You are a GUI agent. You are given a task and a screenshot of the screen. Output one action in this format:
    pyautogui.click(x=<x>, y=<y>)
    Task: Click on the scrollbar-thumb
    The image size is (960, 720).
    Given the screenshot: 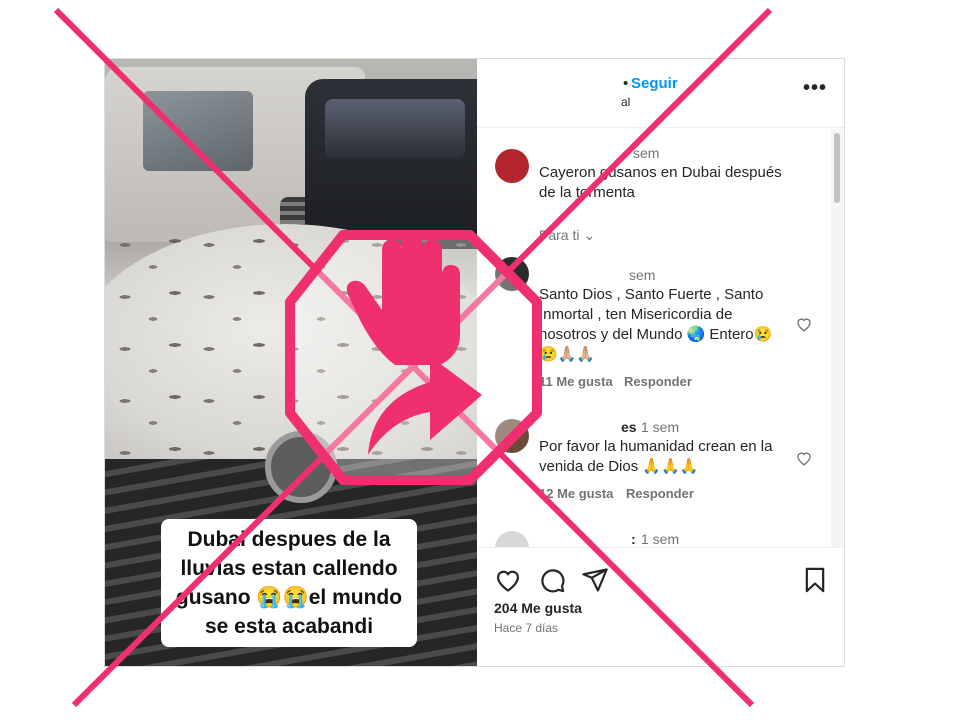 What is the action you would take?
    pyautogui.click(x=837, y=168)
    